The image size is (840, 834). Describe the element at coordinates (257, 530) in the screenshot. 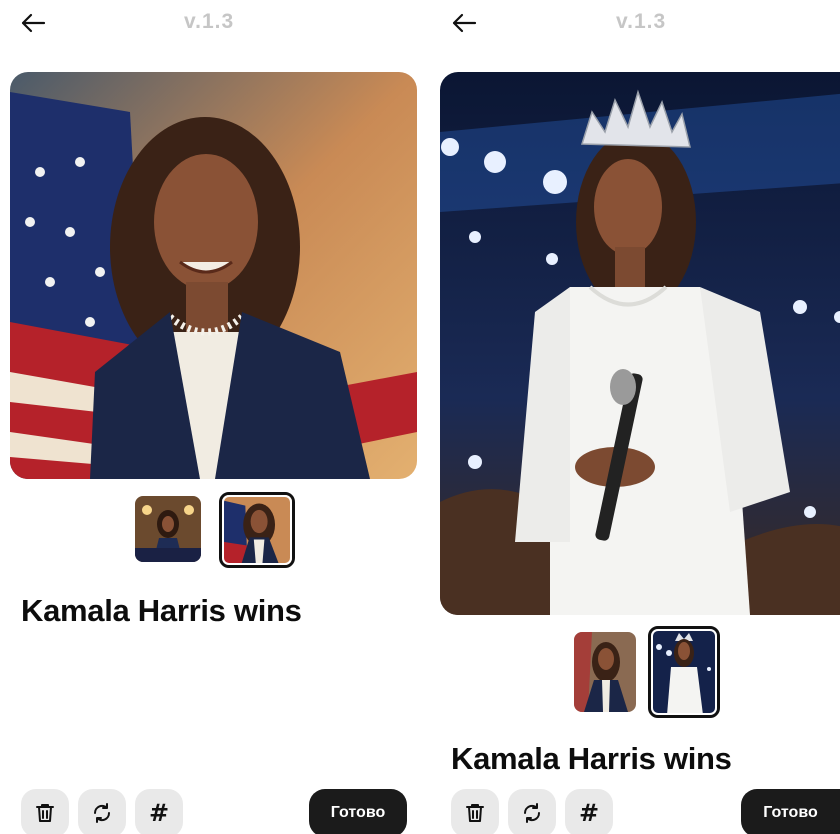

I see `thumbnail-flag` at that location.